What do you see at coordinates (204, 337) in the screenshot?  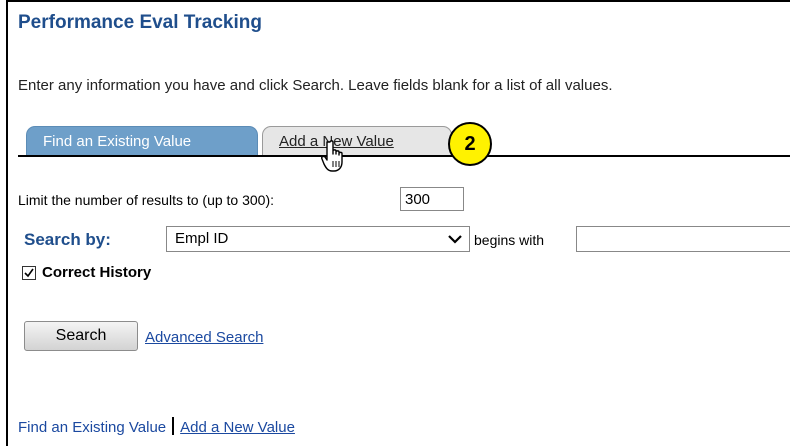 I see `advanced-search-link: Advanced Search` at bounding box center [204, 337].